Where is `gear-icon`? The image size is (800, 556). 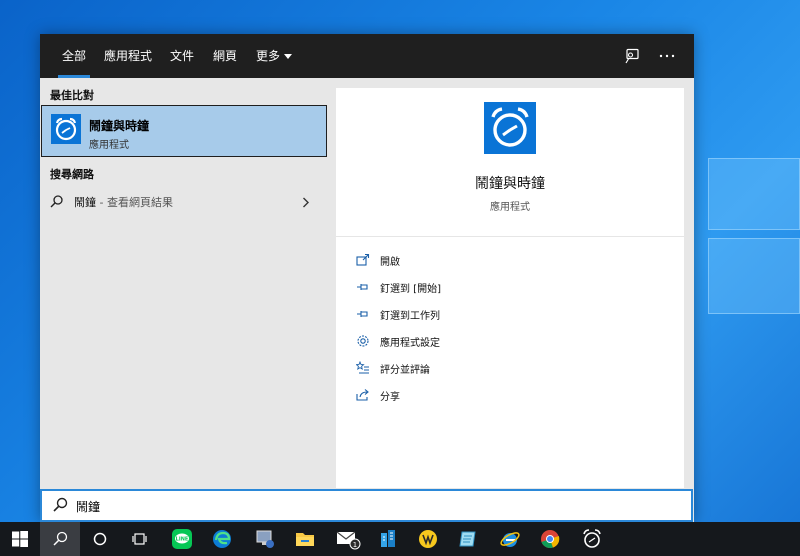 gear-icon is located at coordinates (363, 341).